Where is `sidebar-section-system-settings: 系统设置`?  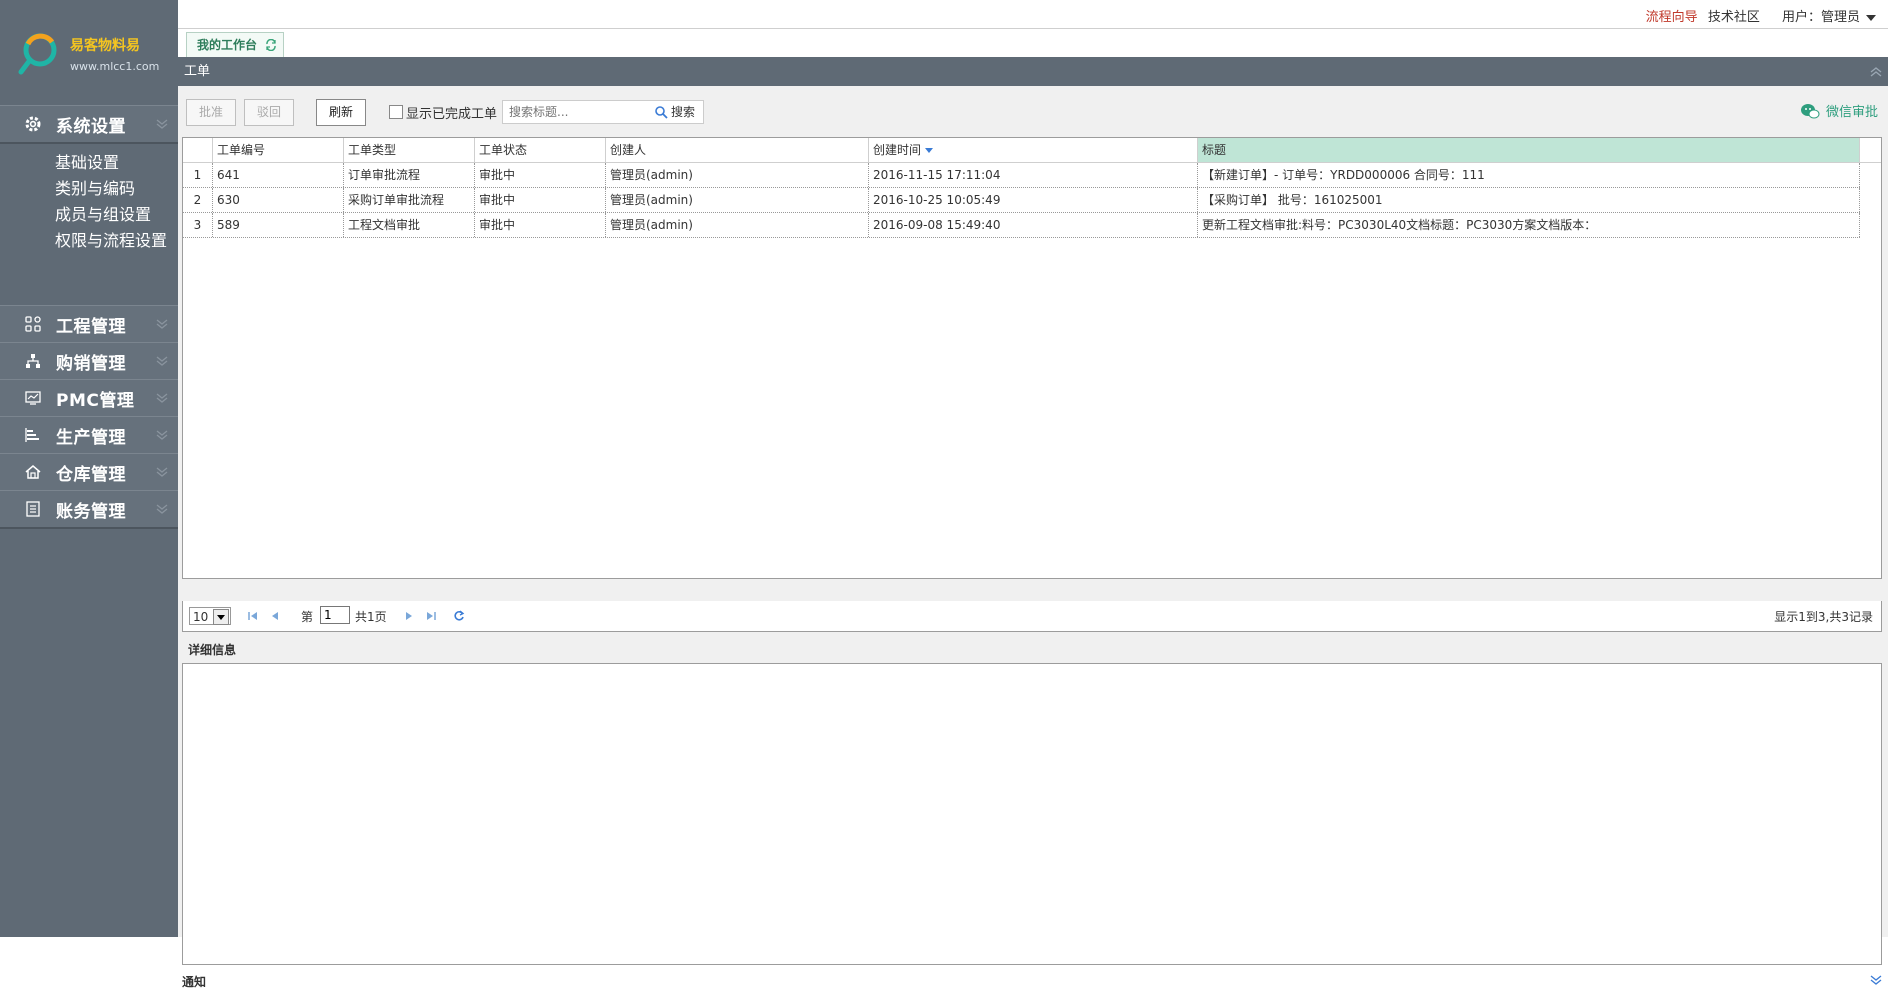 sidebar-section-system-settings: 系统设置 is located at coordinates (89, 124).